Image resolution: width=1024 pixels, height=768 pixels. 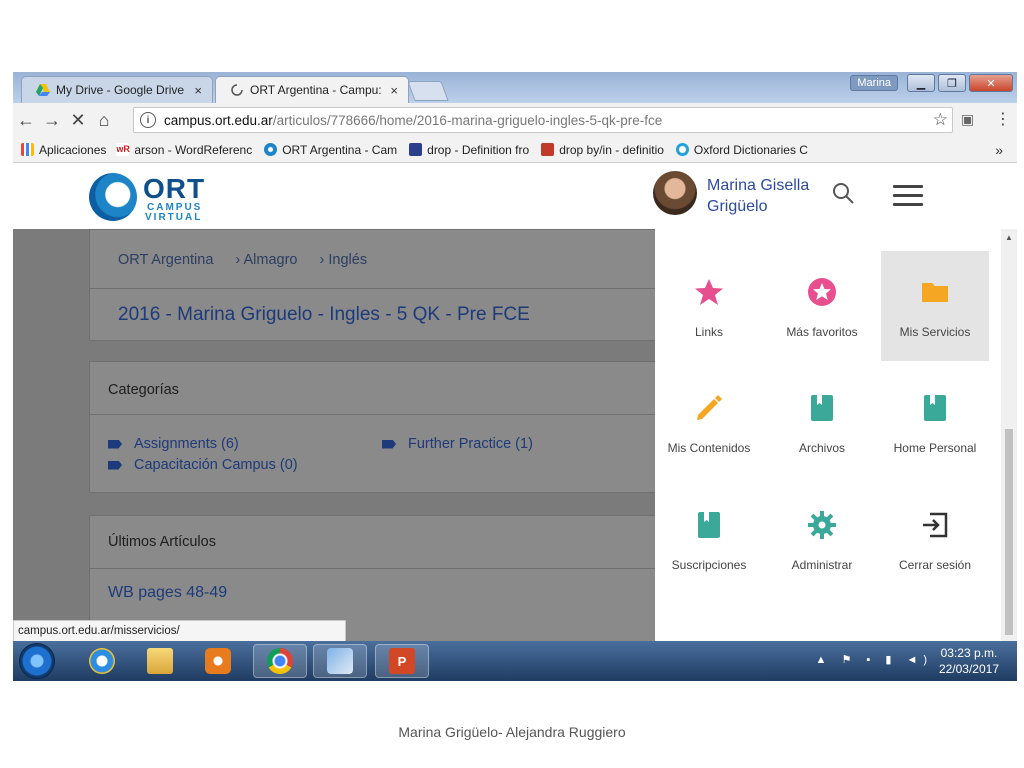 I want to click on status-url-tooltip: campus.ort.edu.ar/misservicios/, so click(x=179, y=631).